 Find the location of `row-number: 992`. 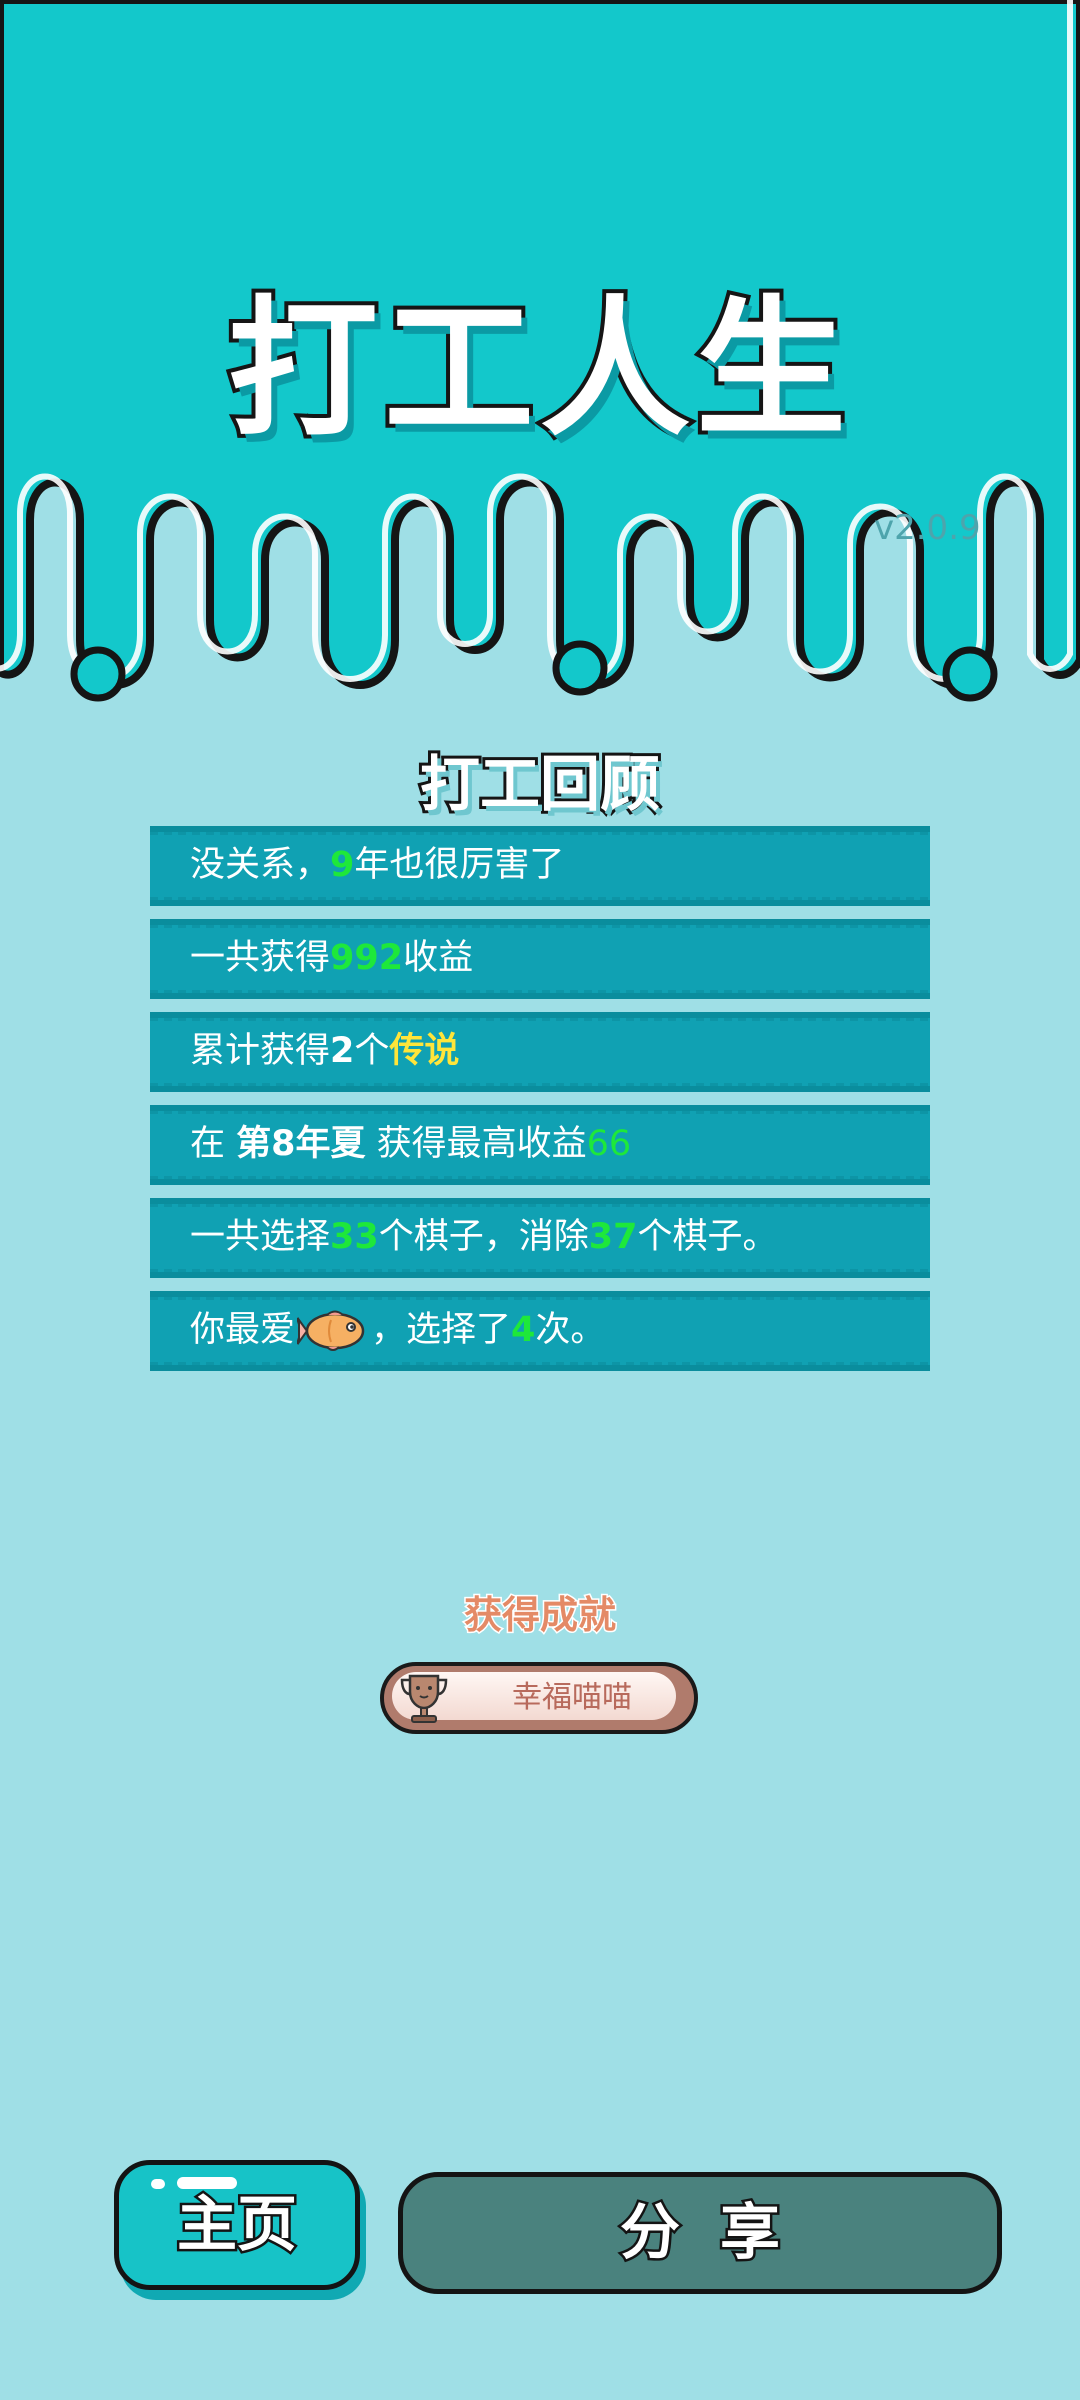

row-number: 992 is located at coordinates (367, 958).